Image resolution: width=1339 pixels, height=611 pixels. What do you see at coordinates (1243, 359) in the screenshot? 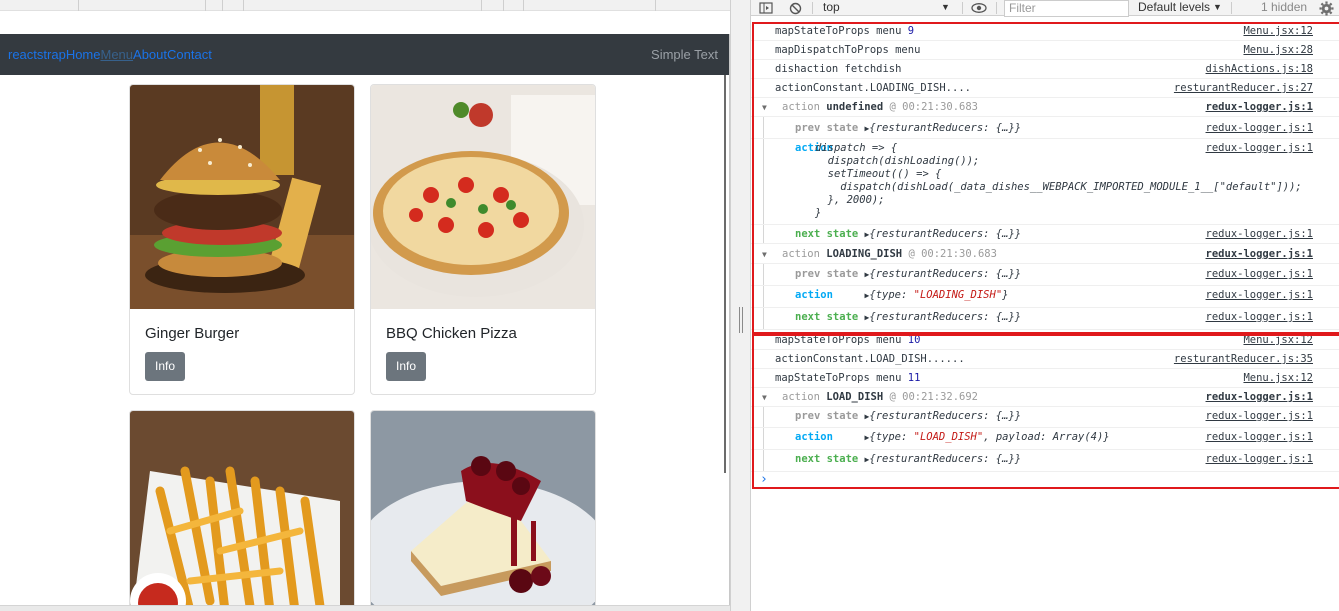
I see `source-link: resturantReducer.js:35` at bounding box center [1243, 359].